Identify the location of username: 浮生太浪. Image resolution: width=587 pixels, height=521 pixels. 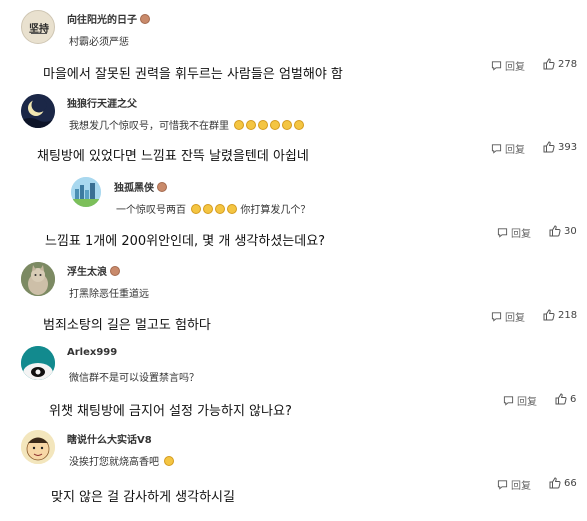
(93, 270).